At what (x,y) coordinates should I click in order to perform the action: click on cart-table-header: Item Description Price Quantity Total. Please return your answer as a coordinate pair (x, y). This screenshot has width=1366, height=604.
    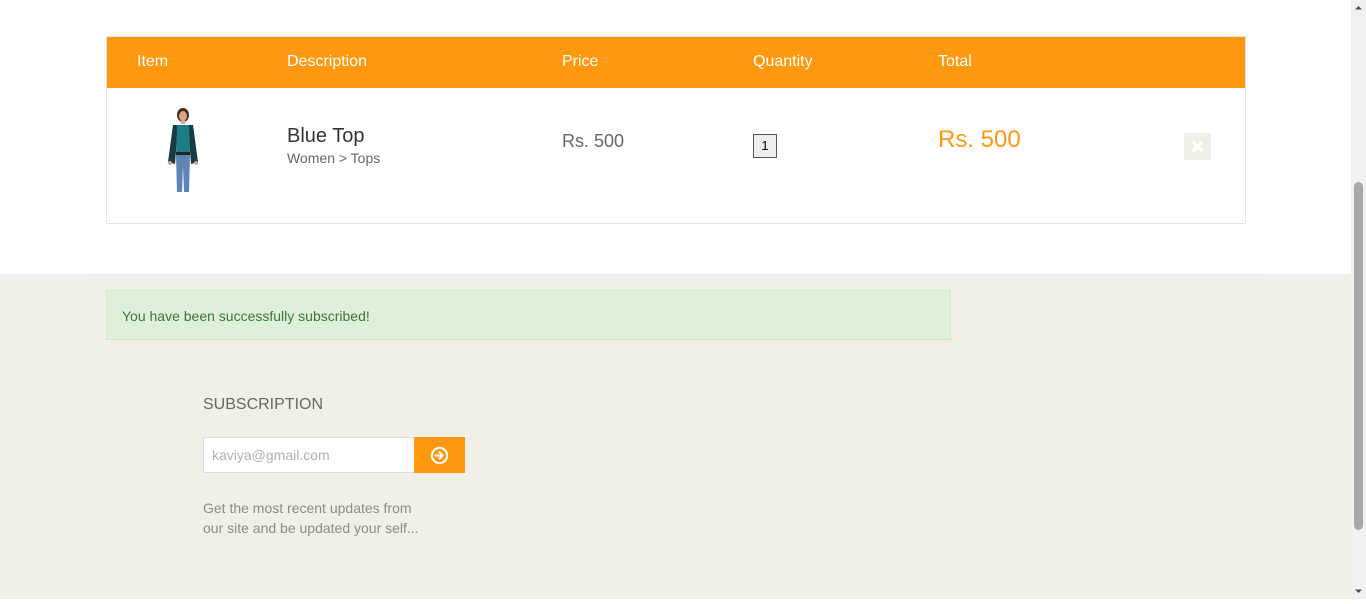
    Looking at the image, I should click on (676, 62).